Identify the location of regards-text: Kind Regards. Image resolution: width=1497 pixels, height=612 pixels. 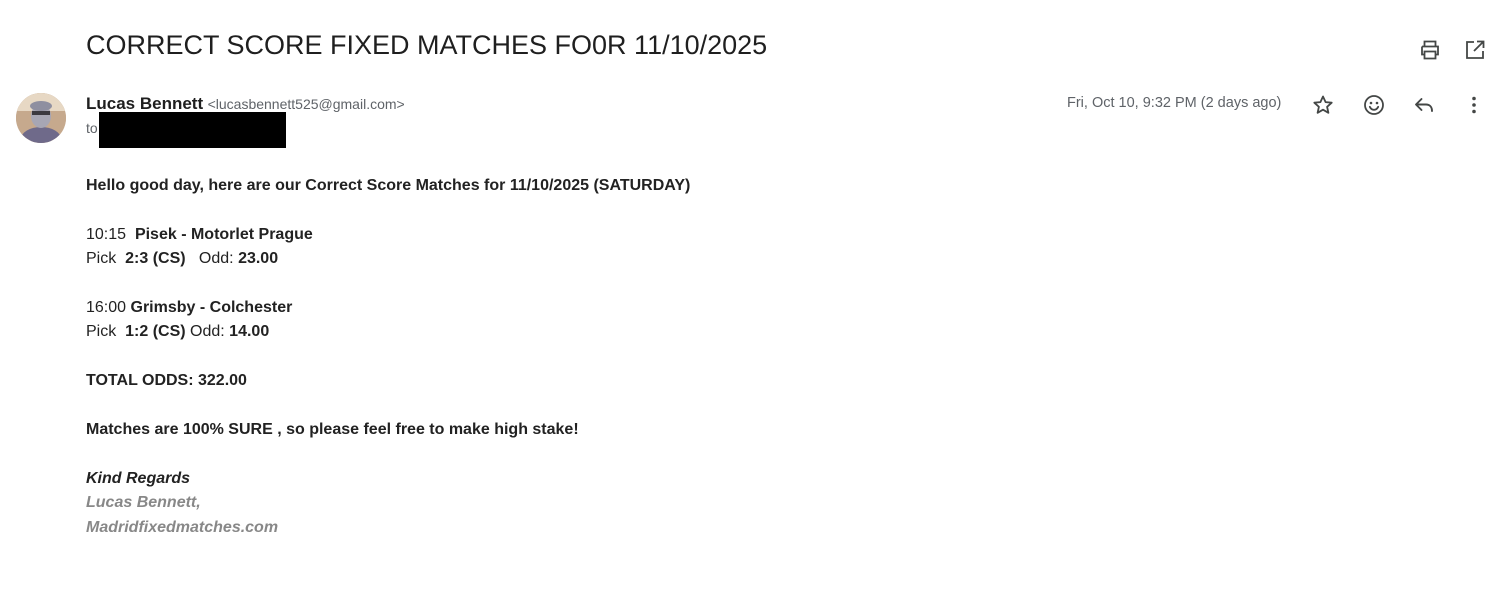
(138, 478).